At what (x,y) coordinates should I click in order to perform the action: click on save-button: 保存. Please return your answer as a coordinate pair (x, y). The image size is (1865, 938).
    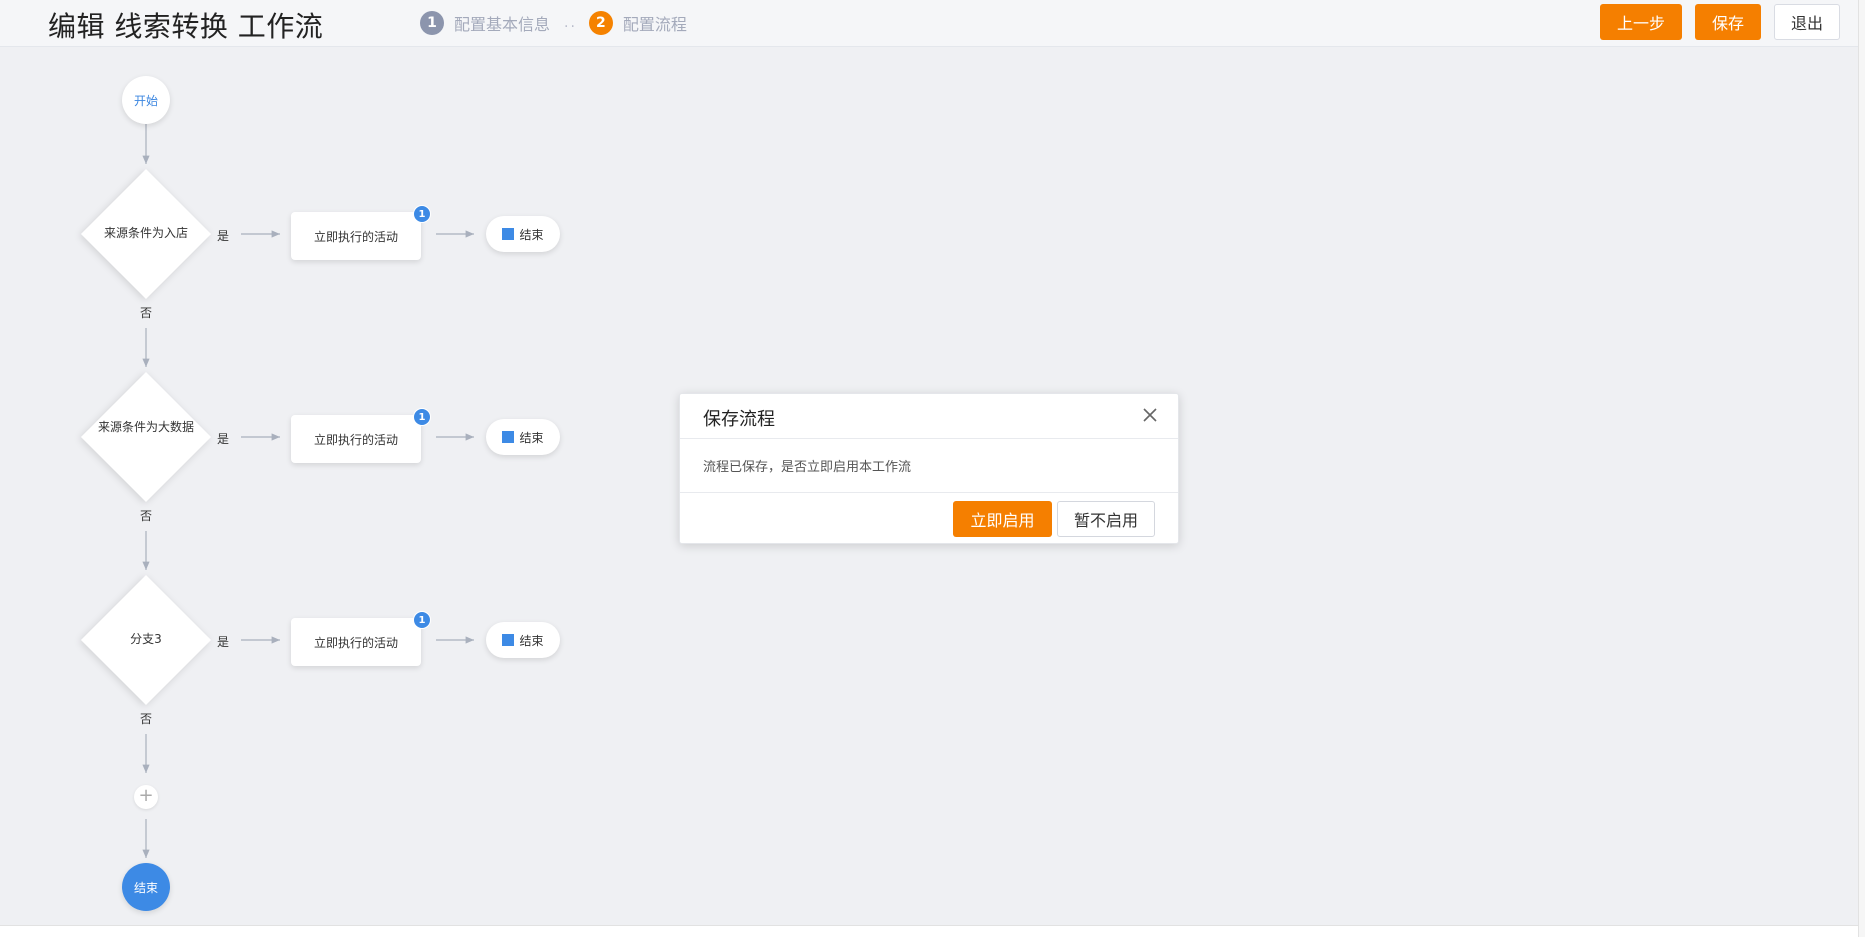
    Looking at the image, I should click on (1728, 22).